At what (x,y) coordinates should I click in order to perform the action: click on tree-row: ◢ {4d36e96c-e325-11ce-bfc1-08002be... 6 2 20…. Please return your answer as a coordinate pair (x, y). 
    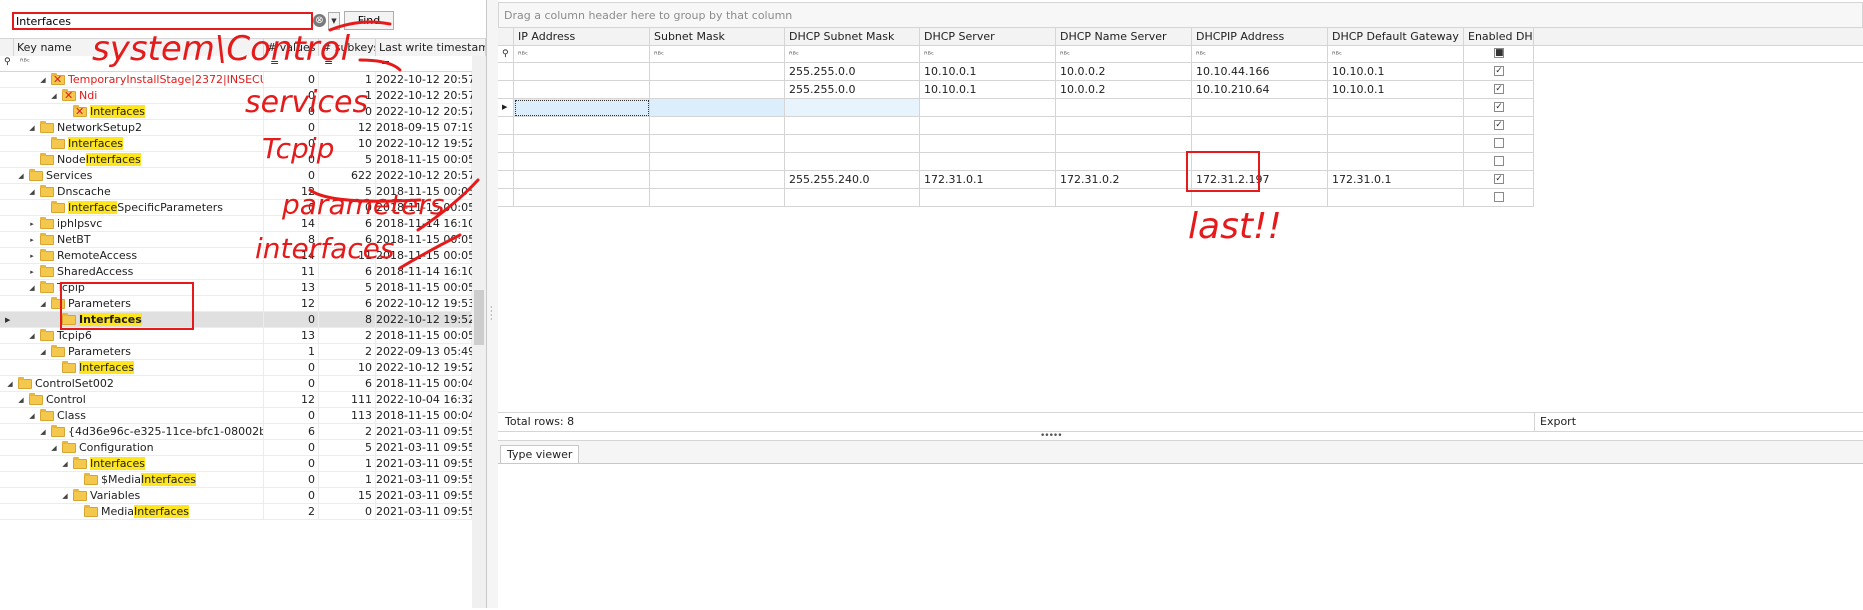
    Looking at the image, I should click on (243, 432).